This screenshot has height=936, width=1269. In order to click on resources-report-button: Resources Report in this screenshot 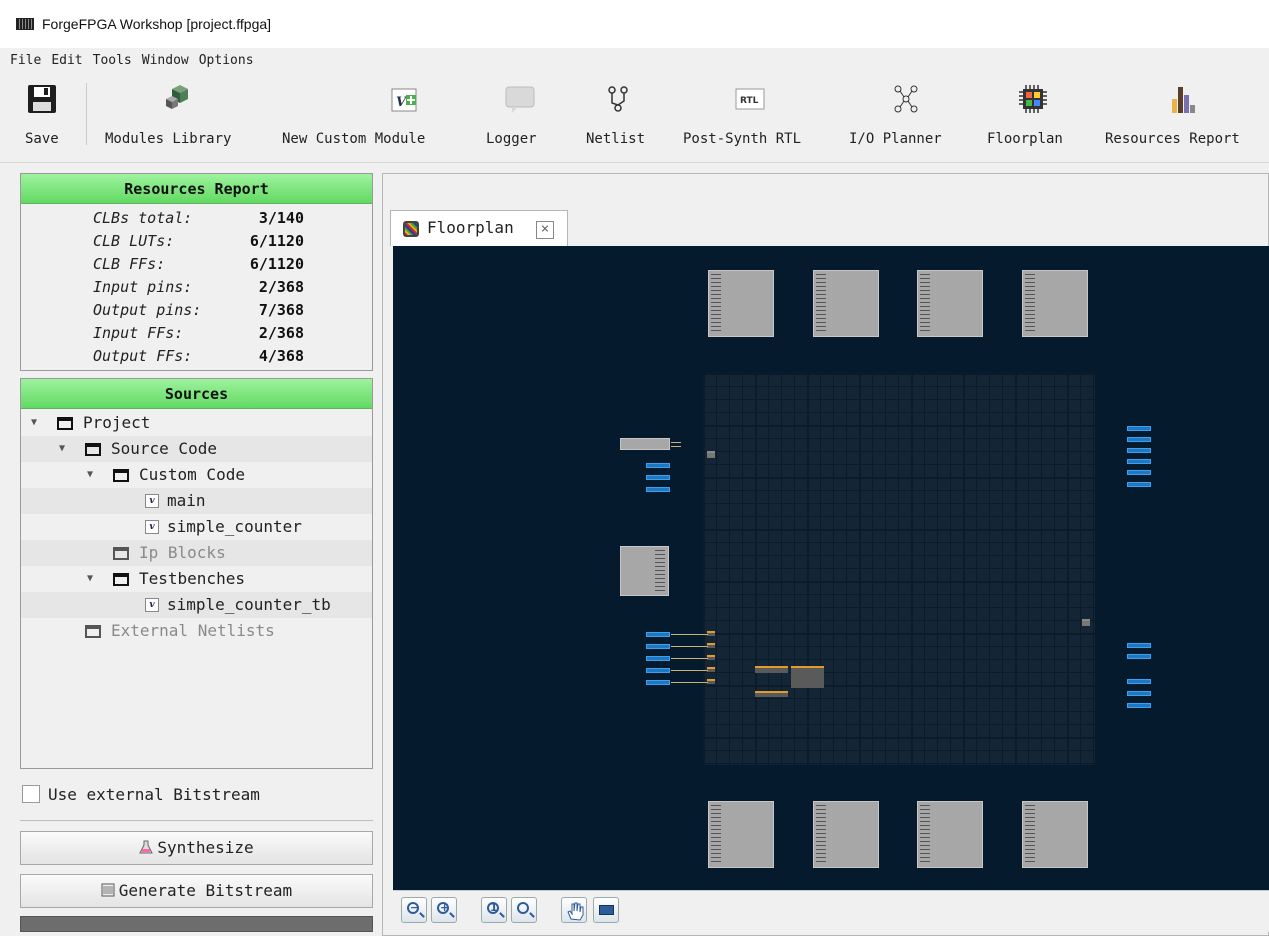, I will do `click(1182, 118)`.